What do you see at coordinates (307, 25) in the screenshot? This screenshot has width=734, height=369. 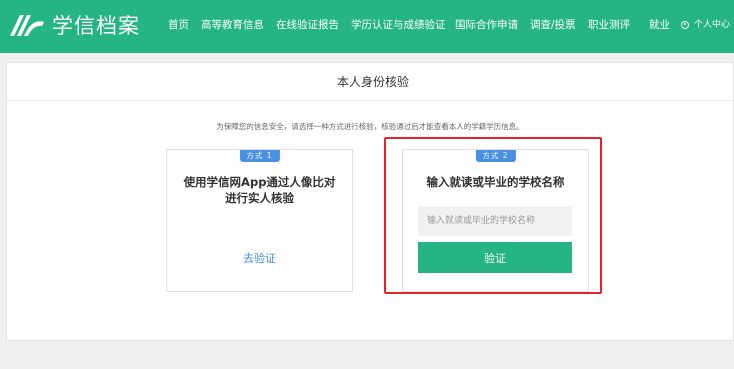 I see `nav-online-report: 在线验证报告` at bounding box center [307, 25].